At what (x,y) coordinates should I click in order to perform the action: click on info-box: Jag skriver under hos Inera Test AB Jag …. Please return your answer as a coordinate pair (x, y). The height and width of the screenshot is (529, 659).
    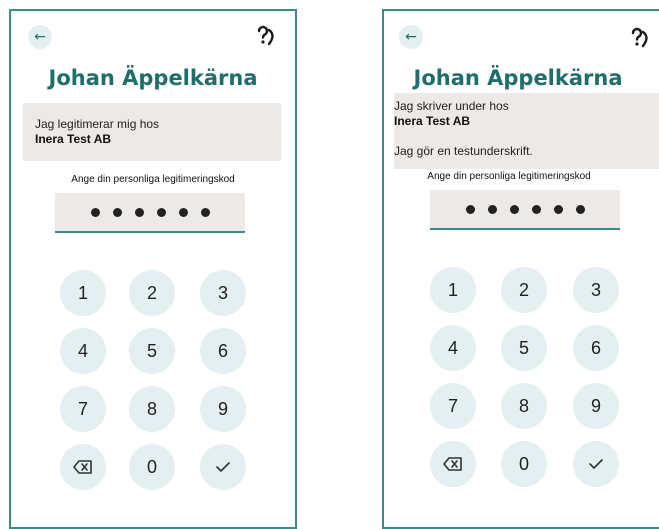
    Looking at the image, I should click on (526, 131).